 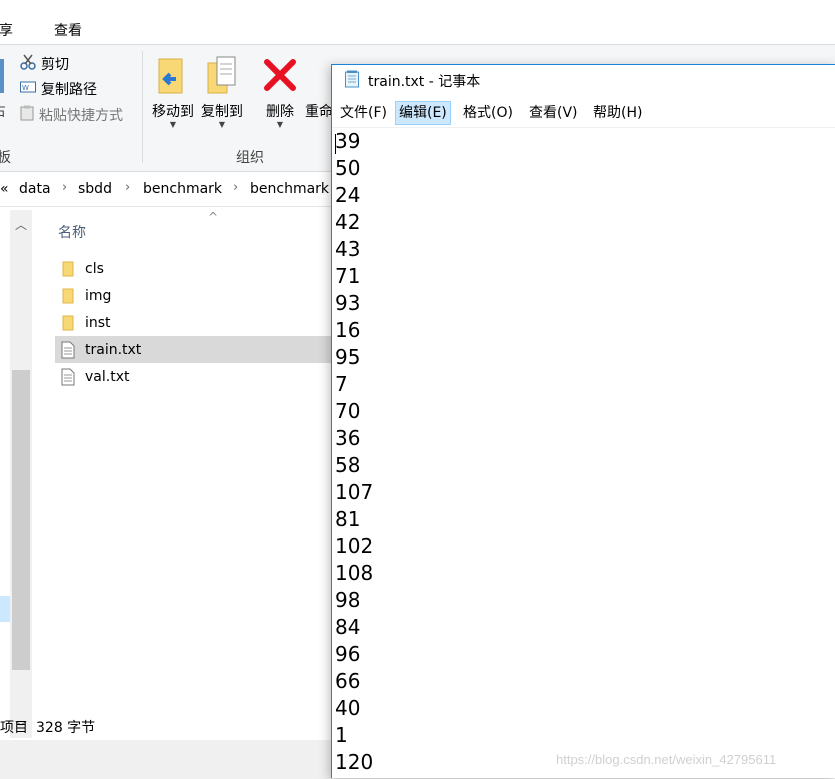 What do you see at coordinates (14, 728) in the screenshot?
I see `status-items-label: 项目` at bounding box center [14, 728].